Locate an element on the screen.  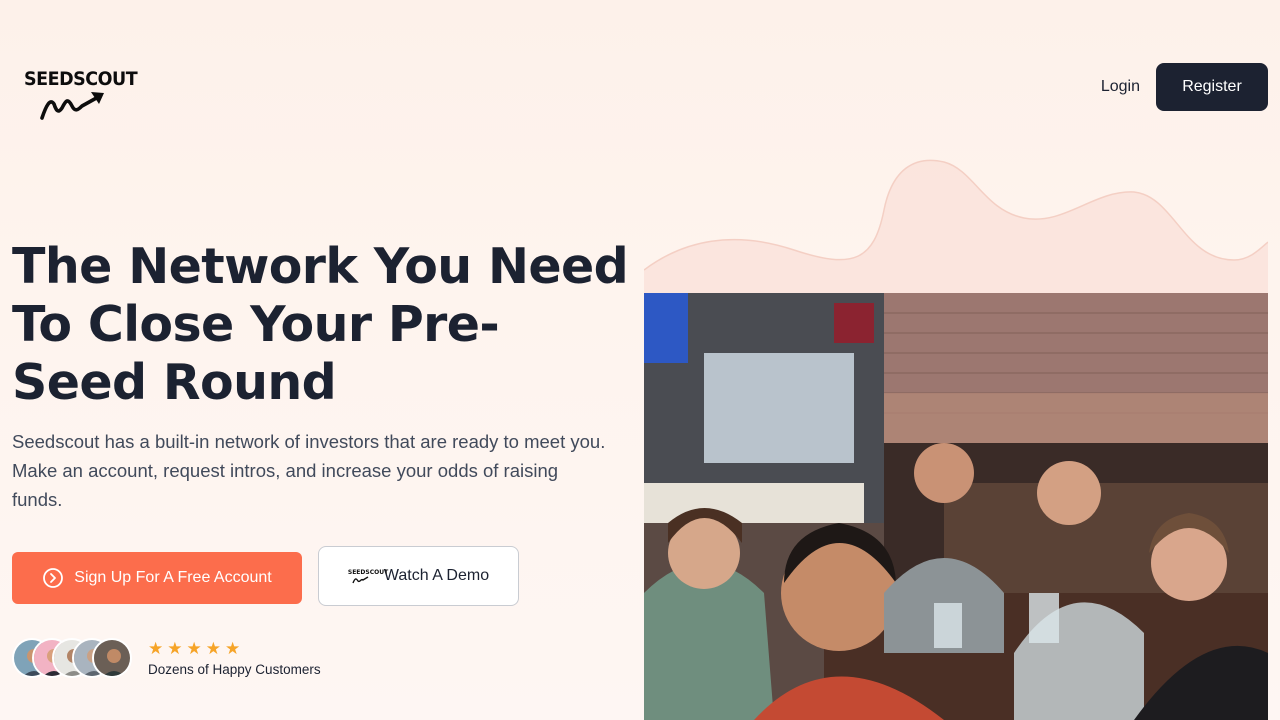
signup-button: Sign Up For A Free Account is located at coordinates (157, 578).